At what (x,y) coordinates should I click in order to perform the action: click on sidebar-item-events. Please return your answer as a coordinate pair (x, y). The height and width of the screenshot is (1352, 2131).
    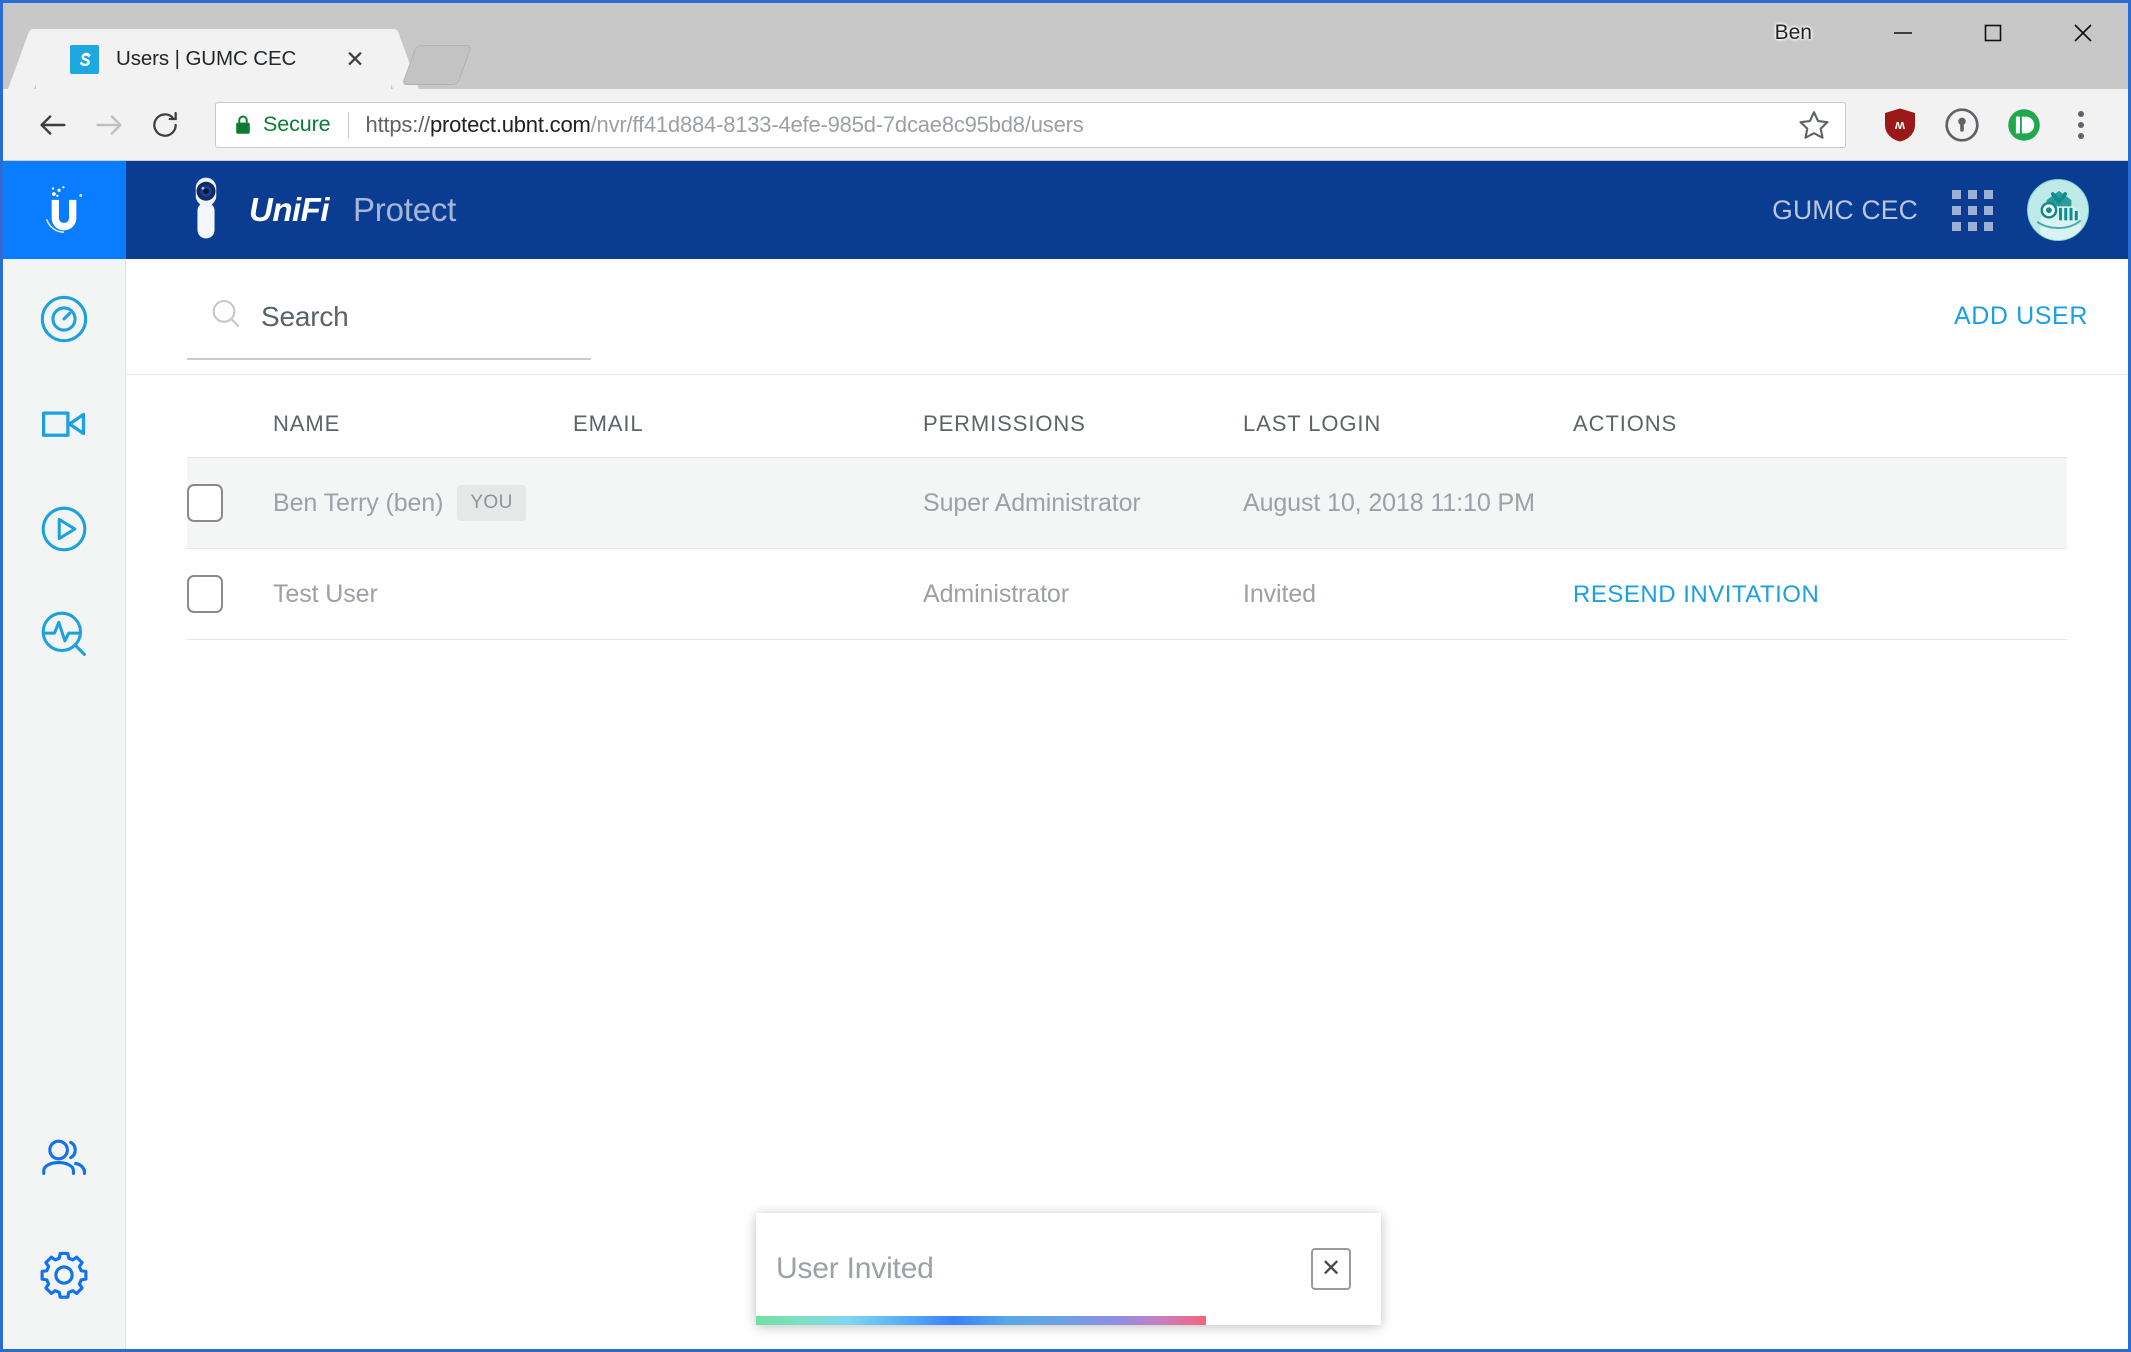
    Looking at the image, I should click on (64, 634).